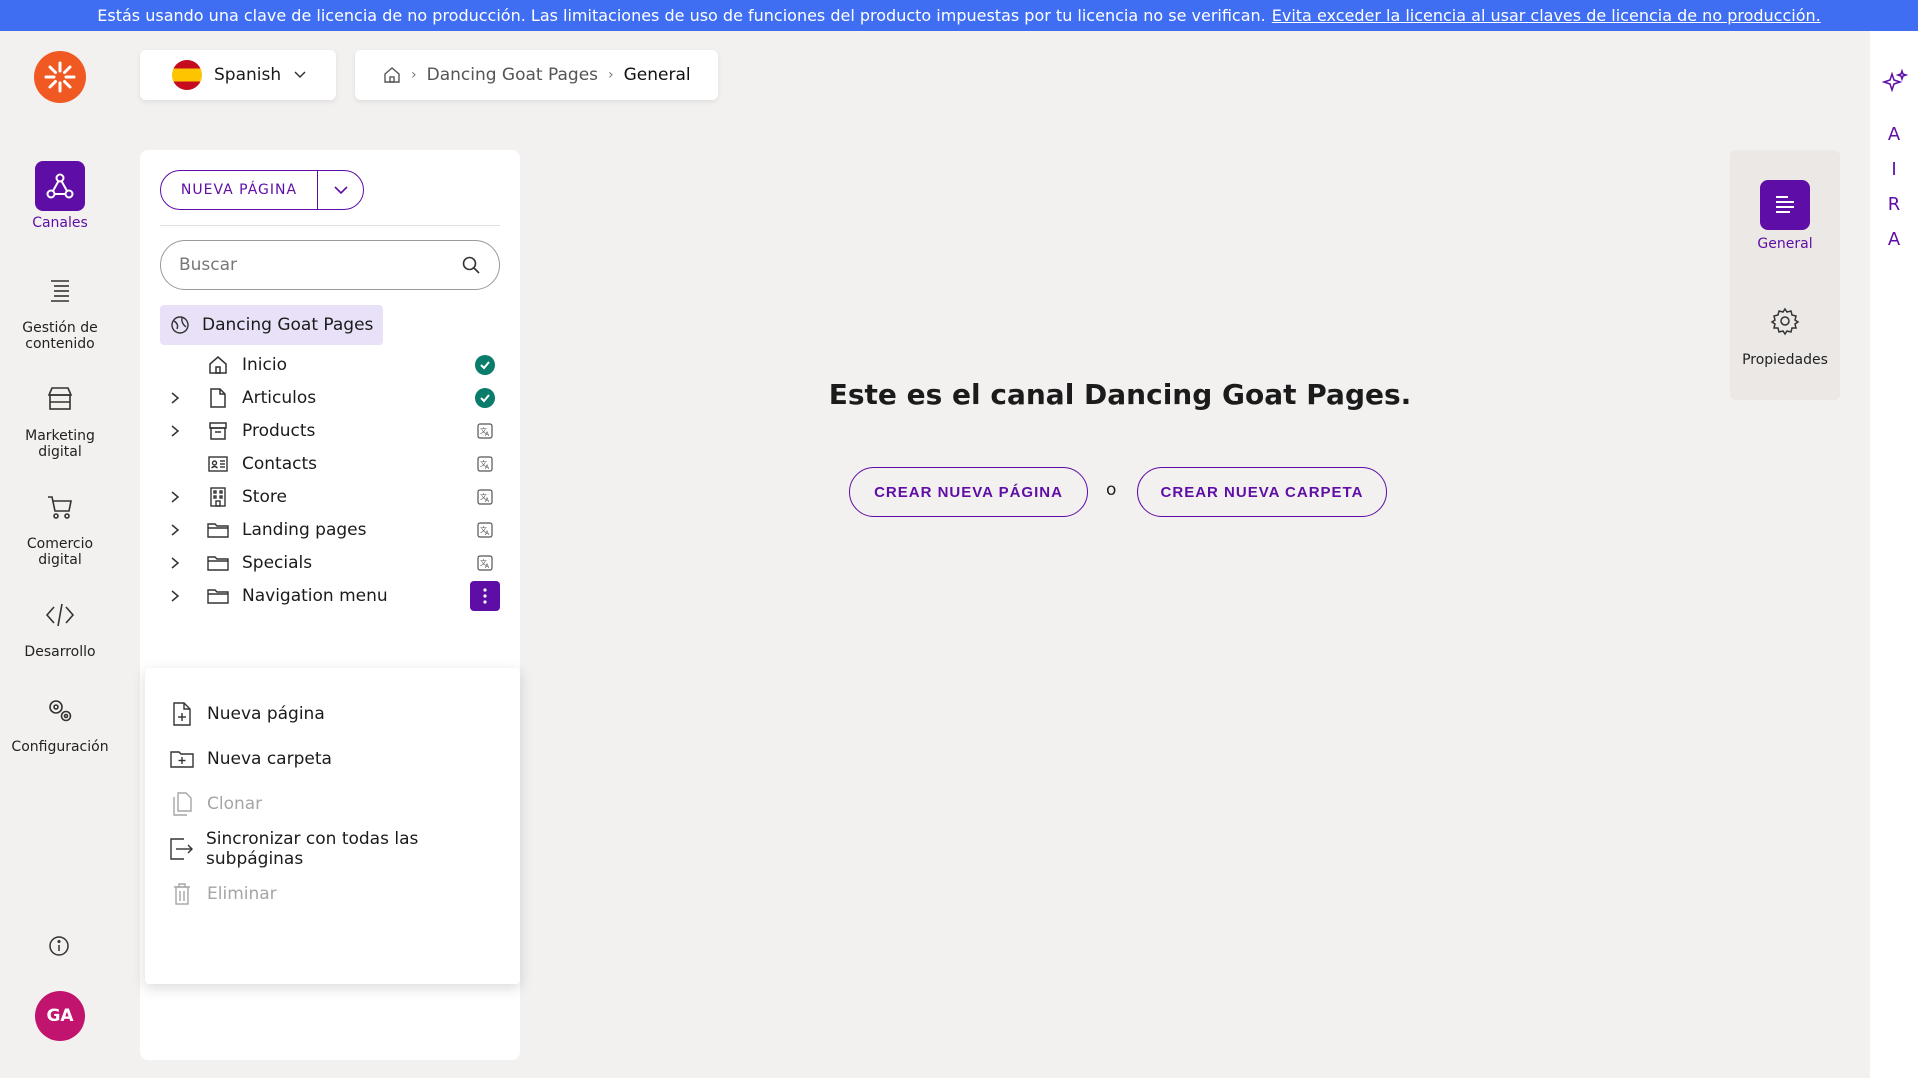 This screenshot has width=1918, height=1078. Describe the element at coordinates (1894, 187) in the screenshot. I see `aira-button: A I R A` at that location.